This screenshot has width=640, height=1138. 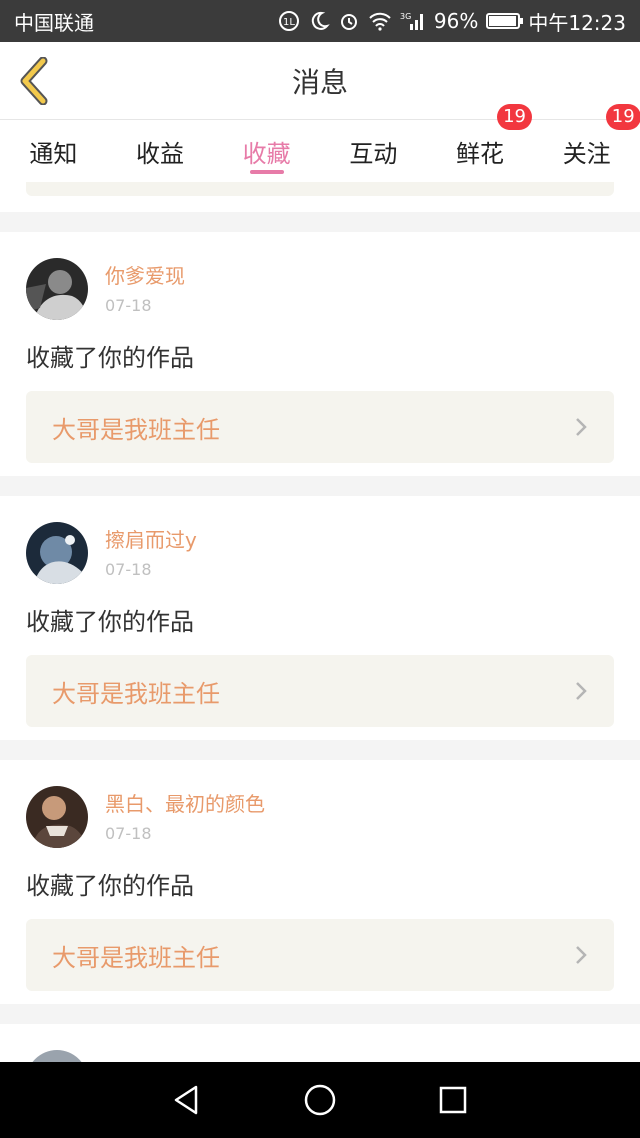 What do you see at coordinates (601, 136) in the screenshot?
I see `tab-label: 关注 19` at bounding box center [601, 136].